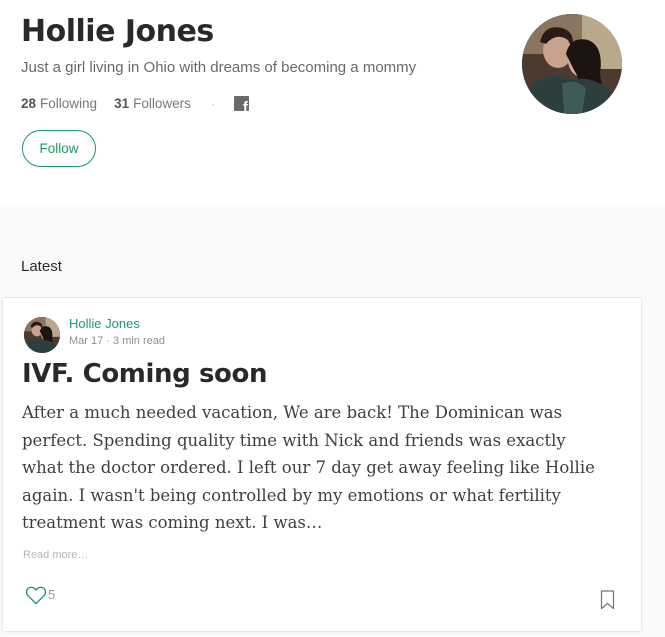  Describe the element at coordinates (145, 374) in the screenshot. I see `post-title: IVF. Coming soon` at that location.